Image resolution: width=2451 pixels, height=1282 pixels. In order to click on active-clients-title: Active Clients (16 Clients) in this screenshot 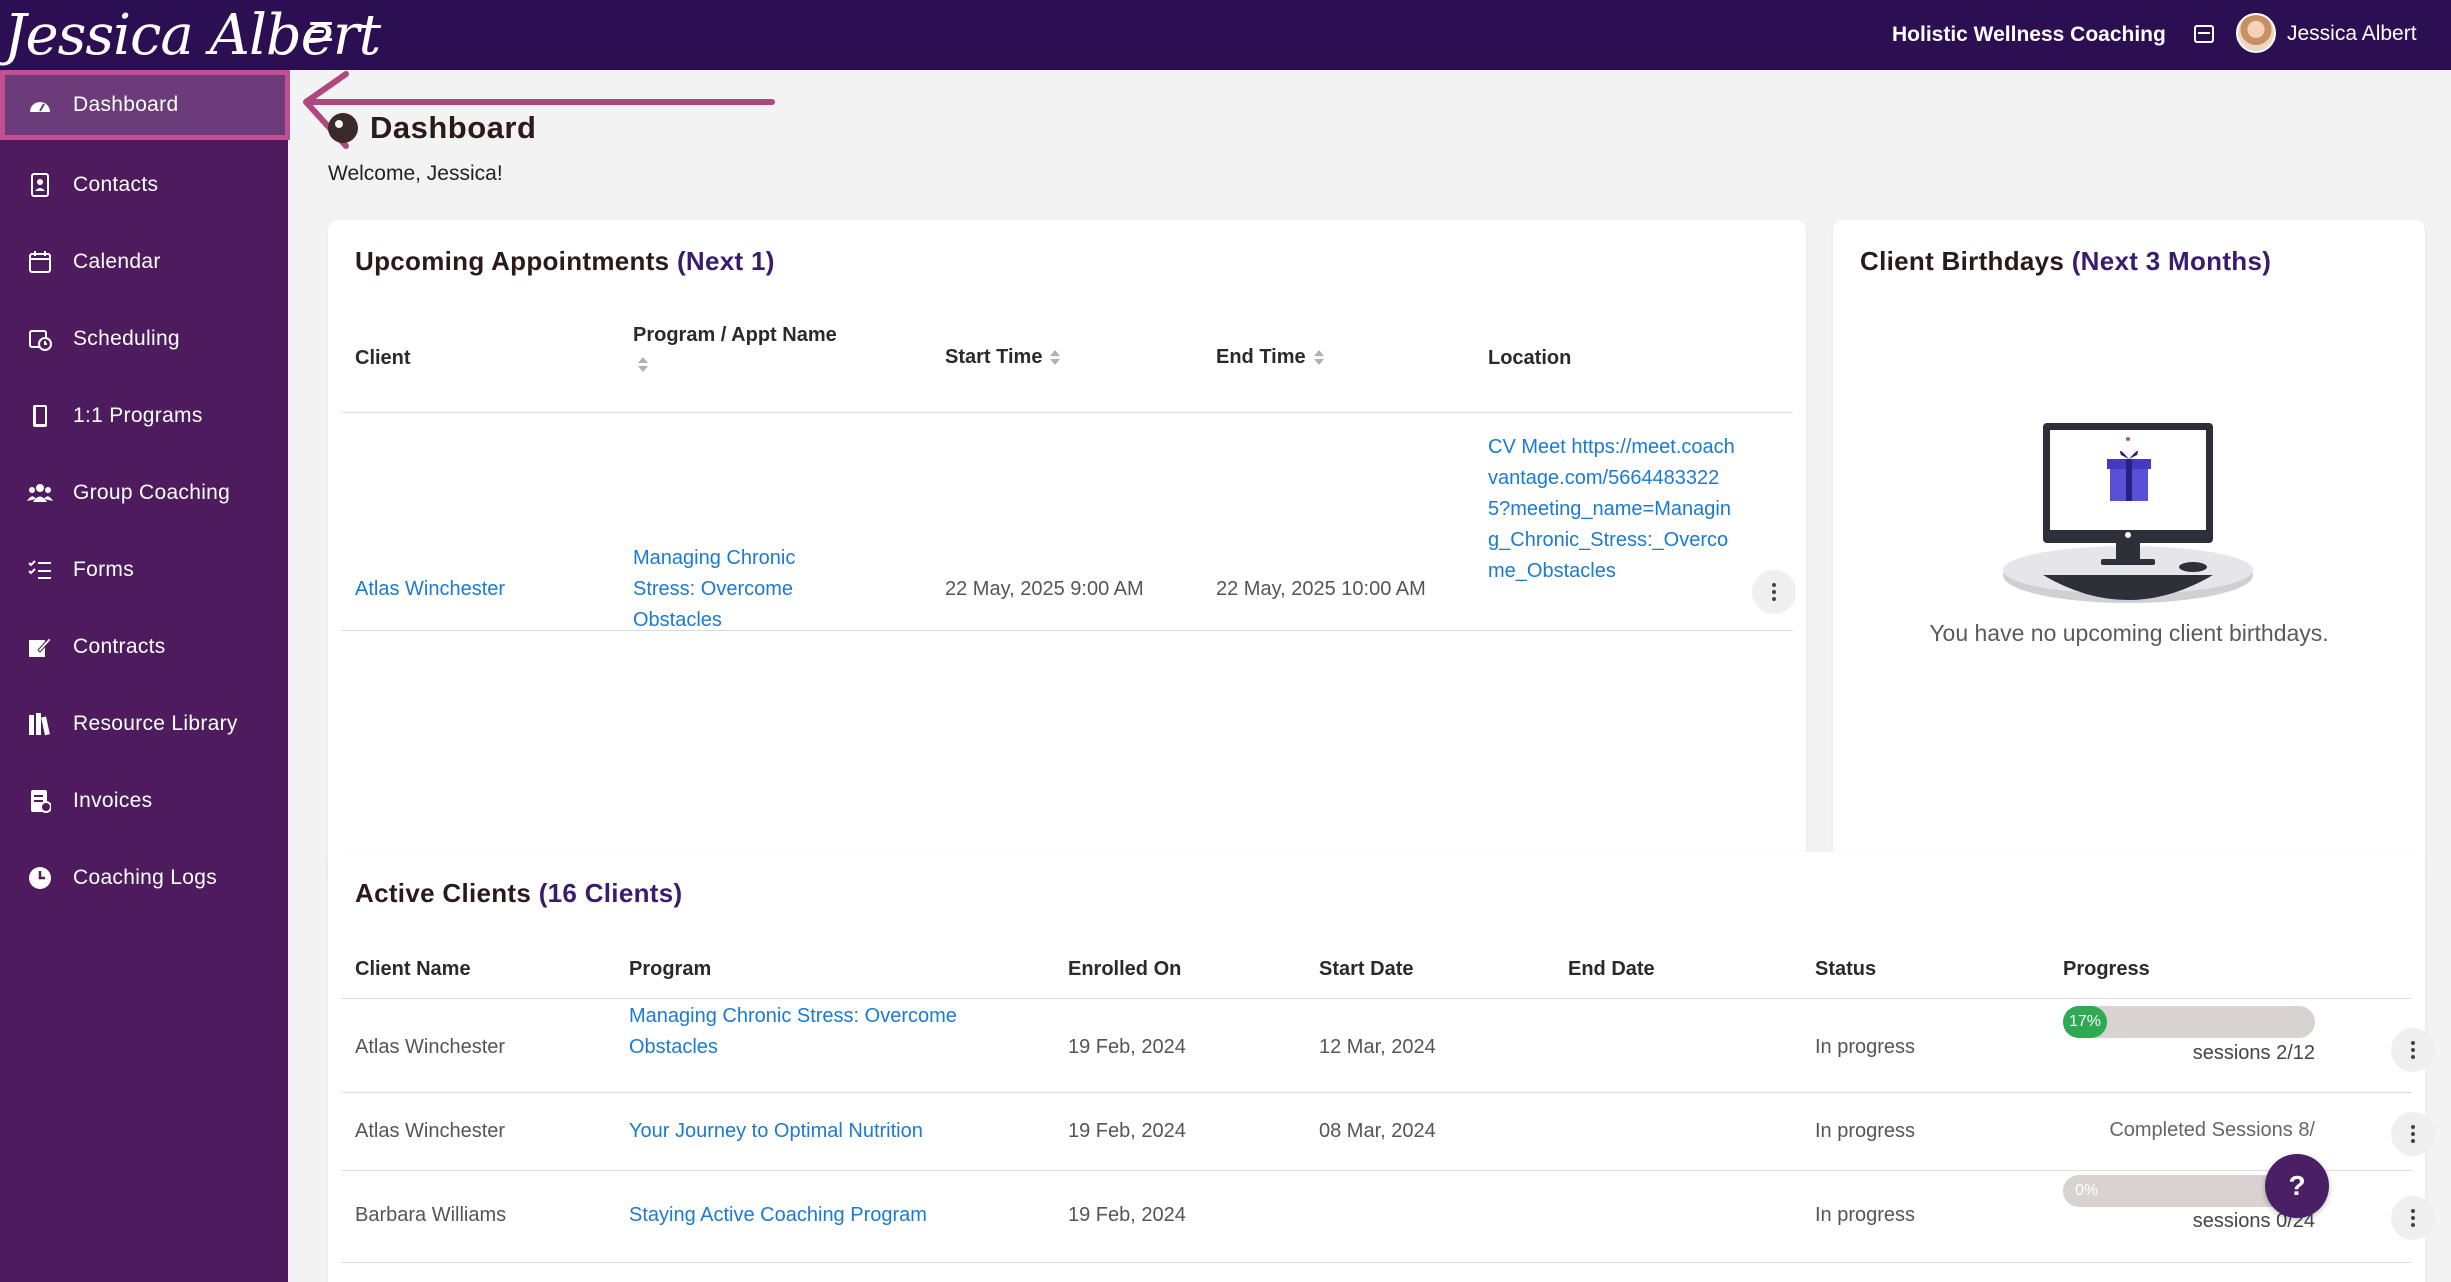, I will do `click(518, 893)`.